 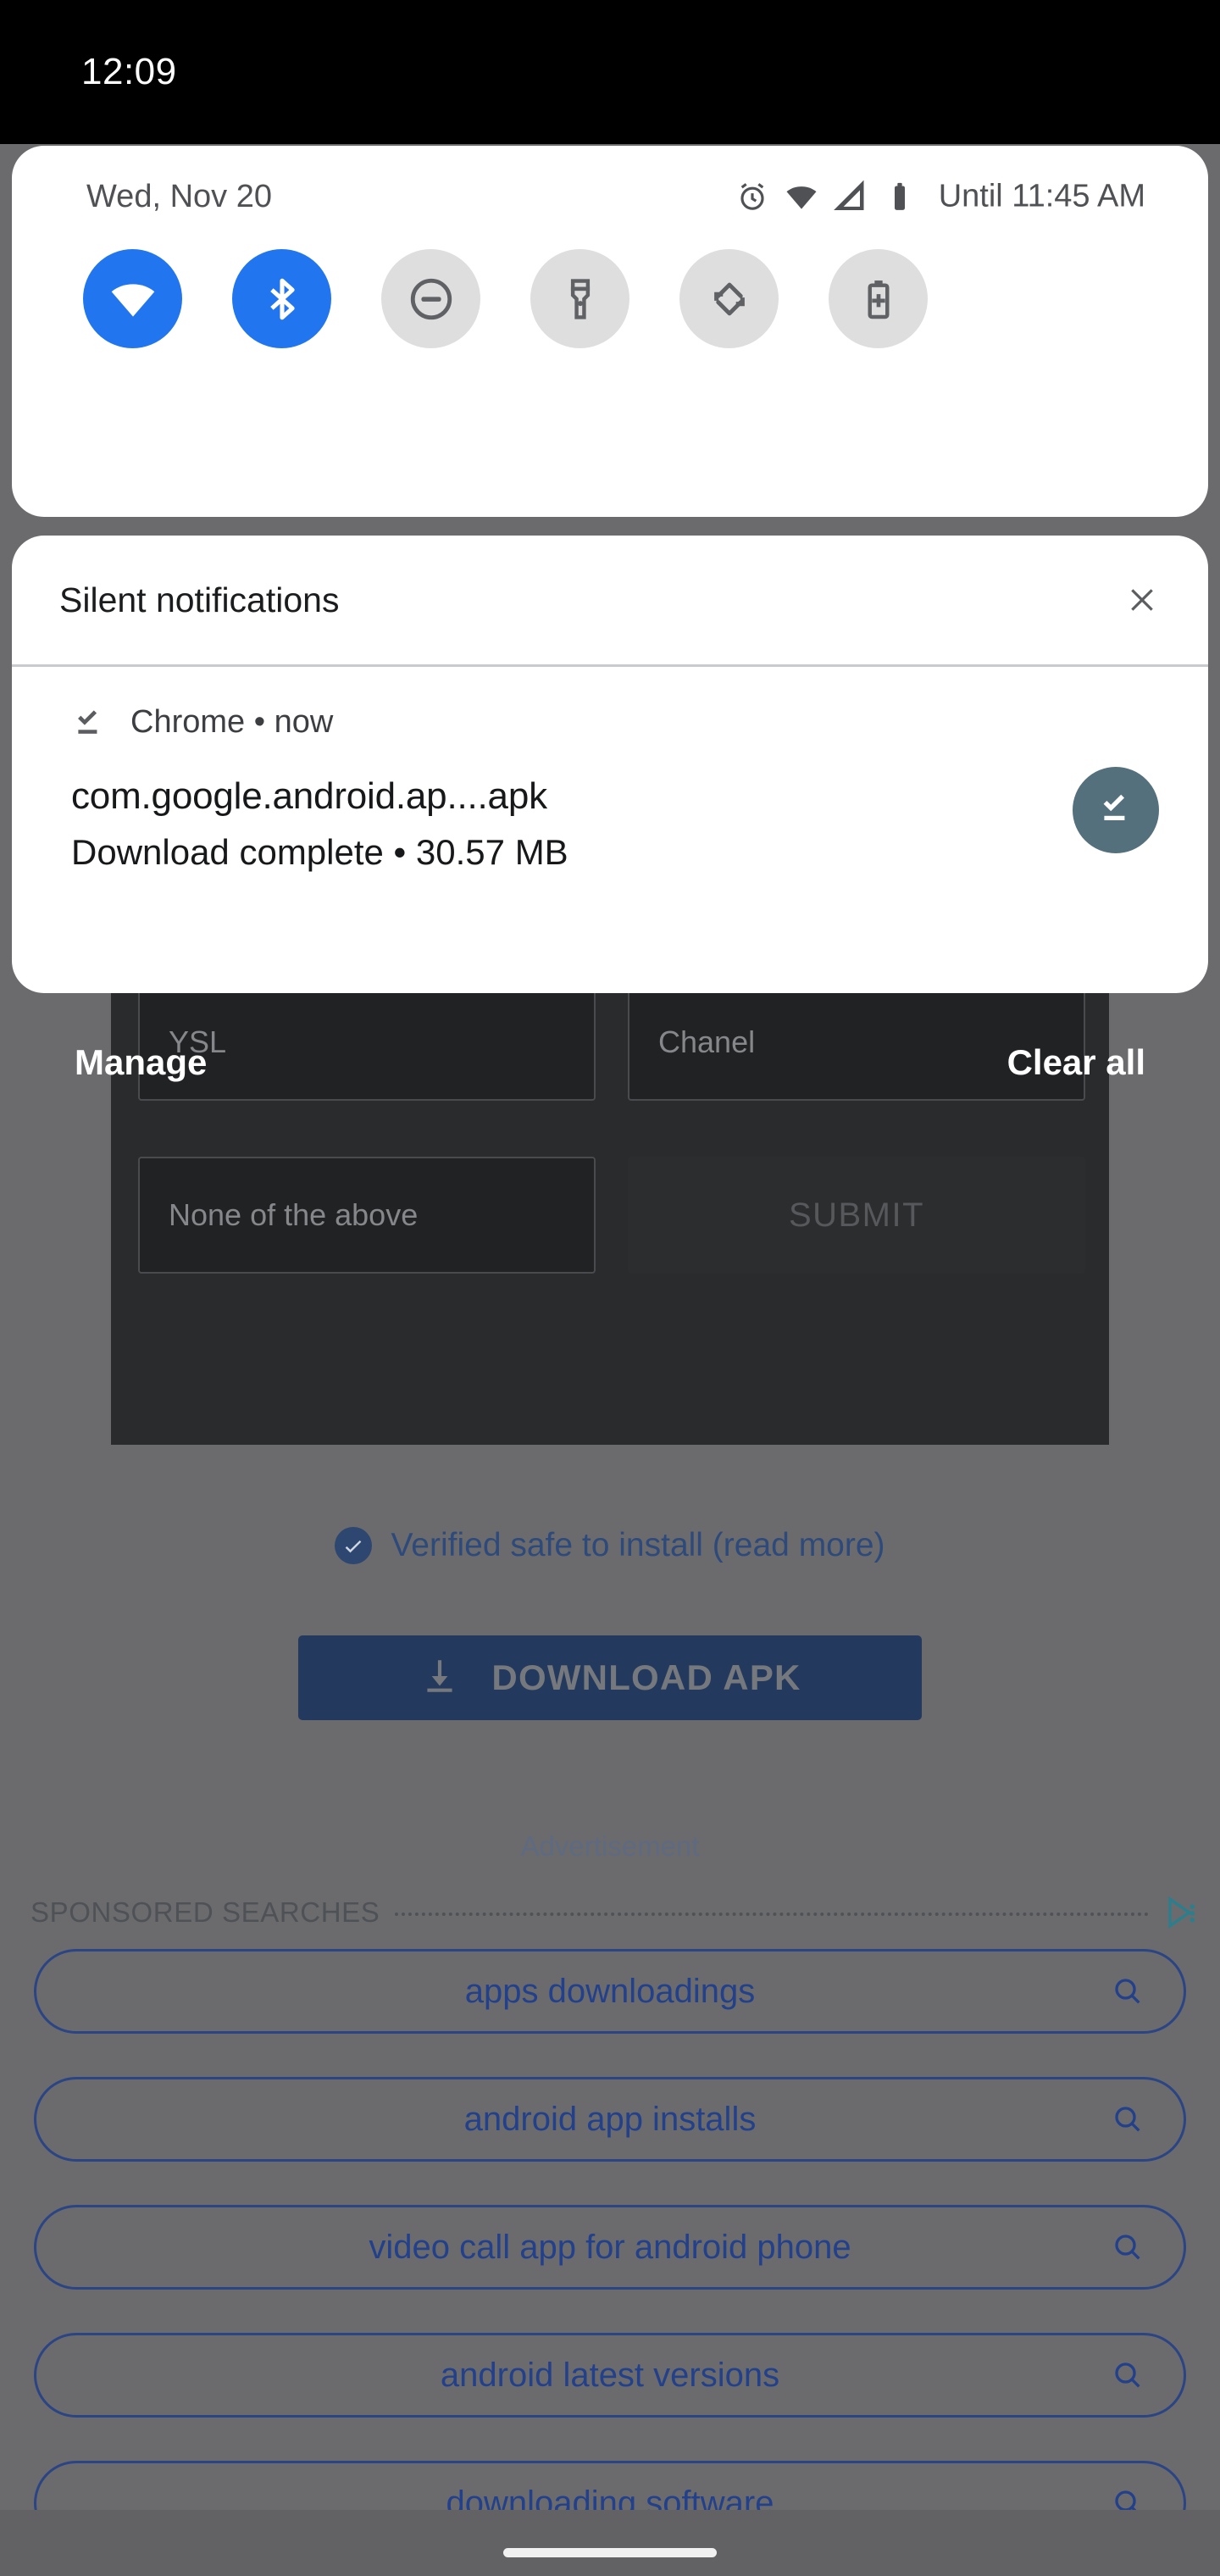 I want to click on status-bar-clock: 12:09, so click(x=129, y=71).